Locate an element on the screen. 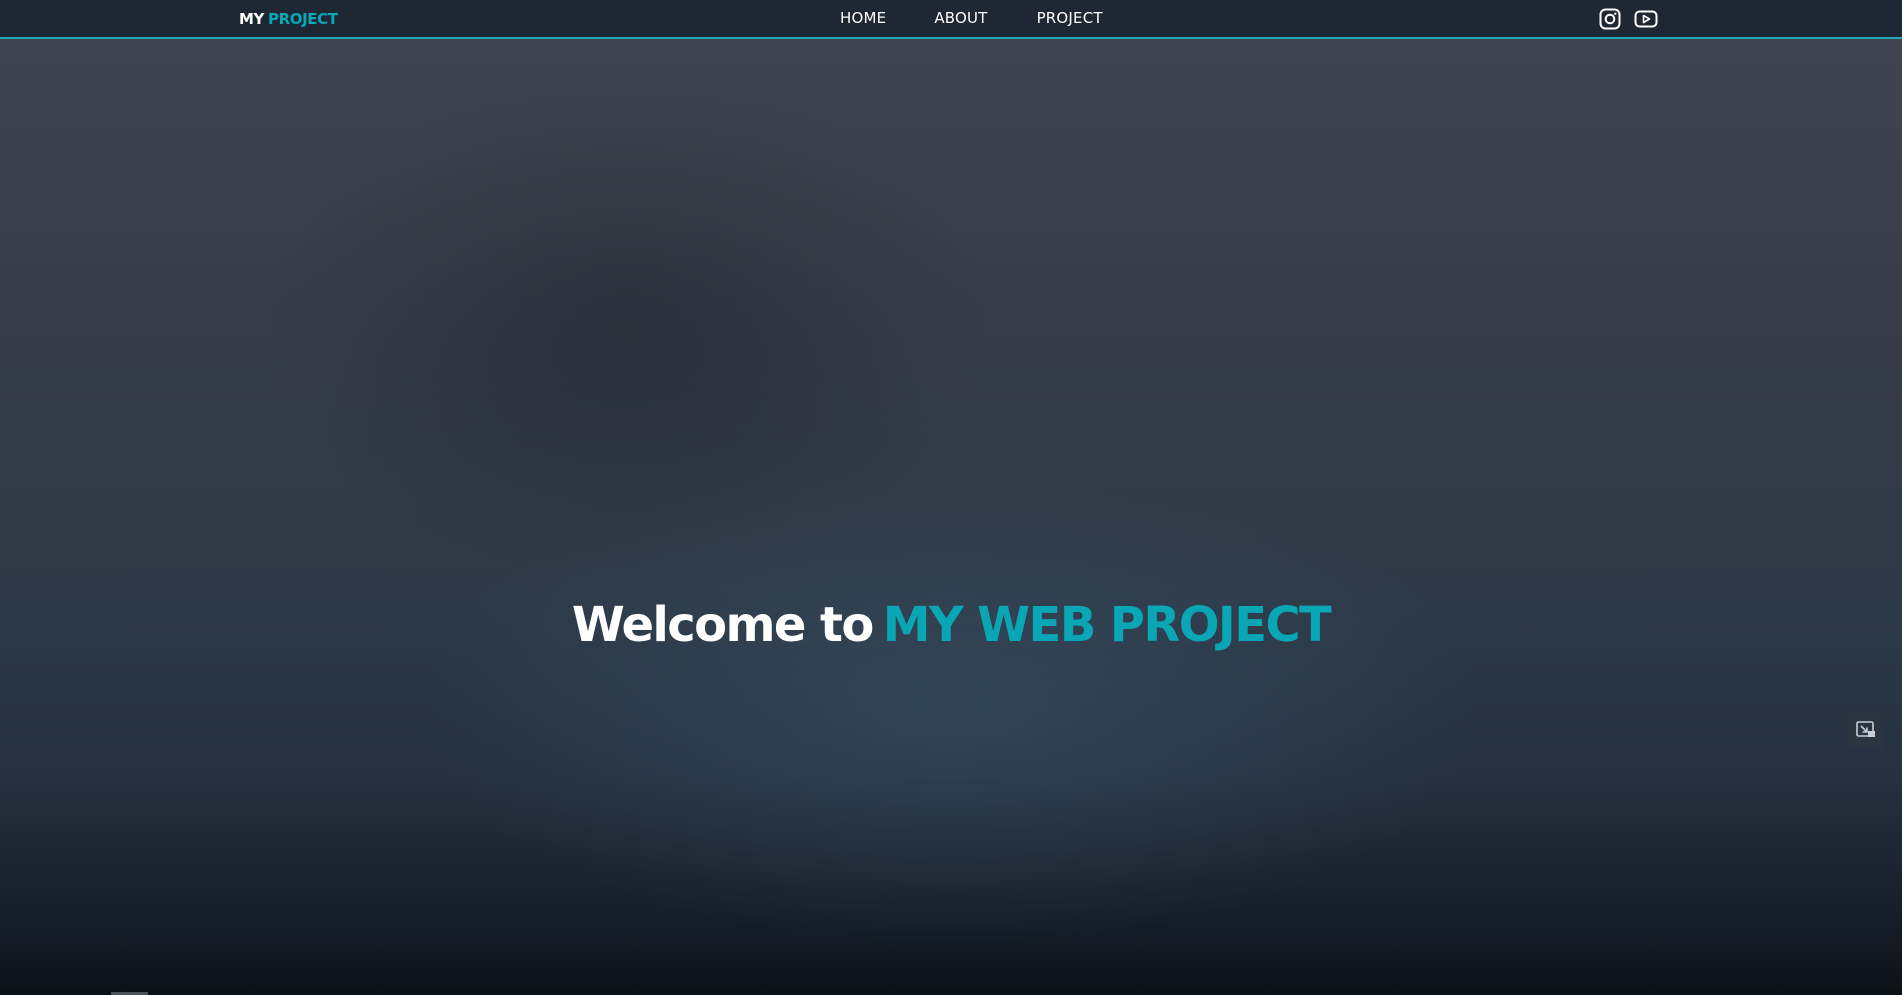 This screenshot has width=1902, height=995. bottom-edge is located at coordinates (951, 993).